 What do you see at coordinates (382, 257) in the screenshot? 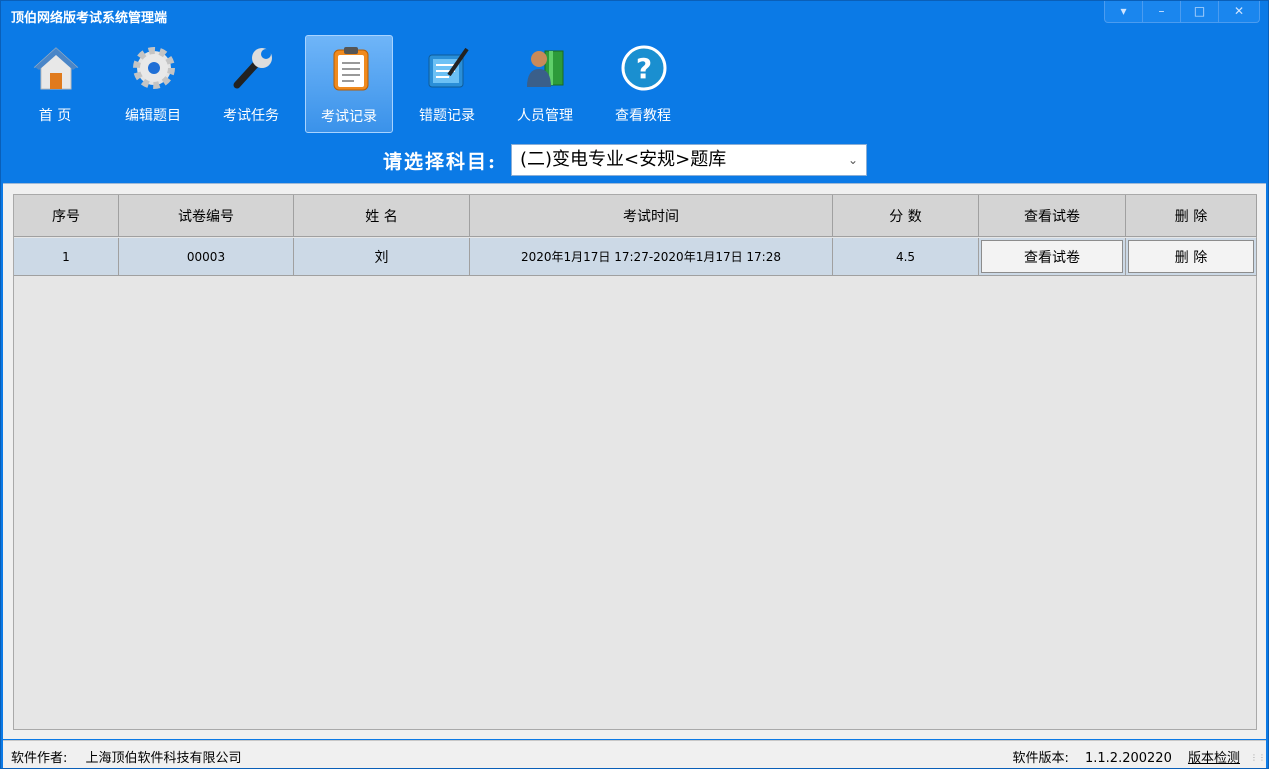
I see `cell-name: 刘` at bounding box center [382, 257].